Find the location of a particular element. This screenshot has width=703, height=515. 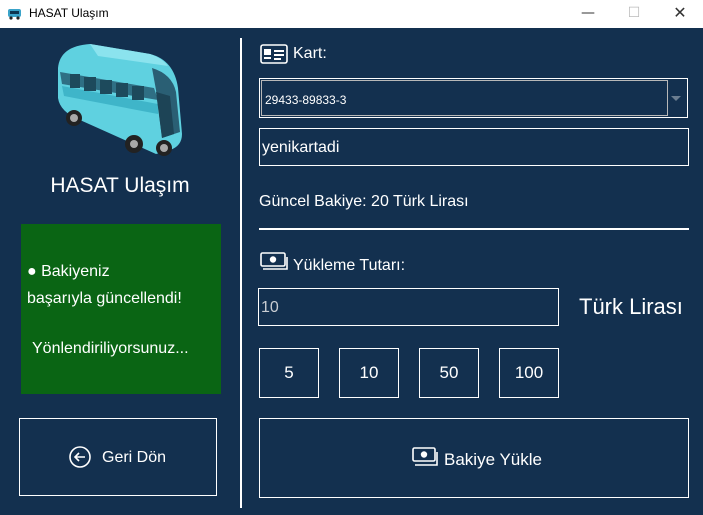

amount-5-button: 5 is located at coordinates (289, 373).